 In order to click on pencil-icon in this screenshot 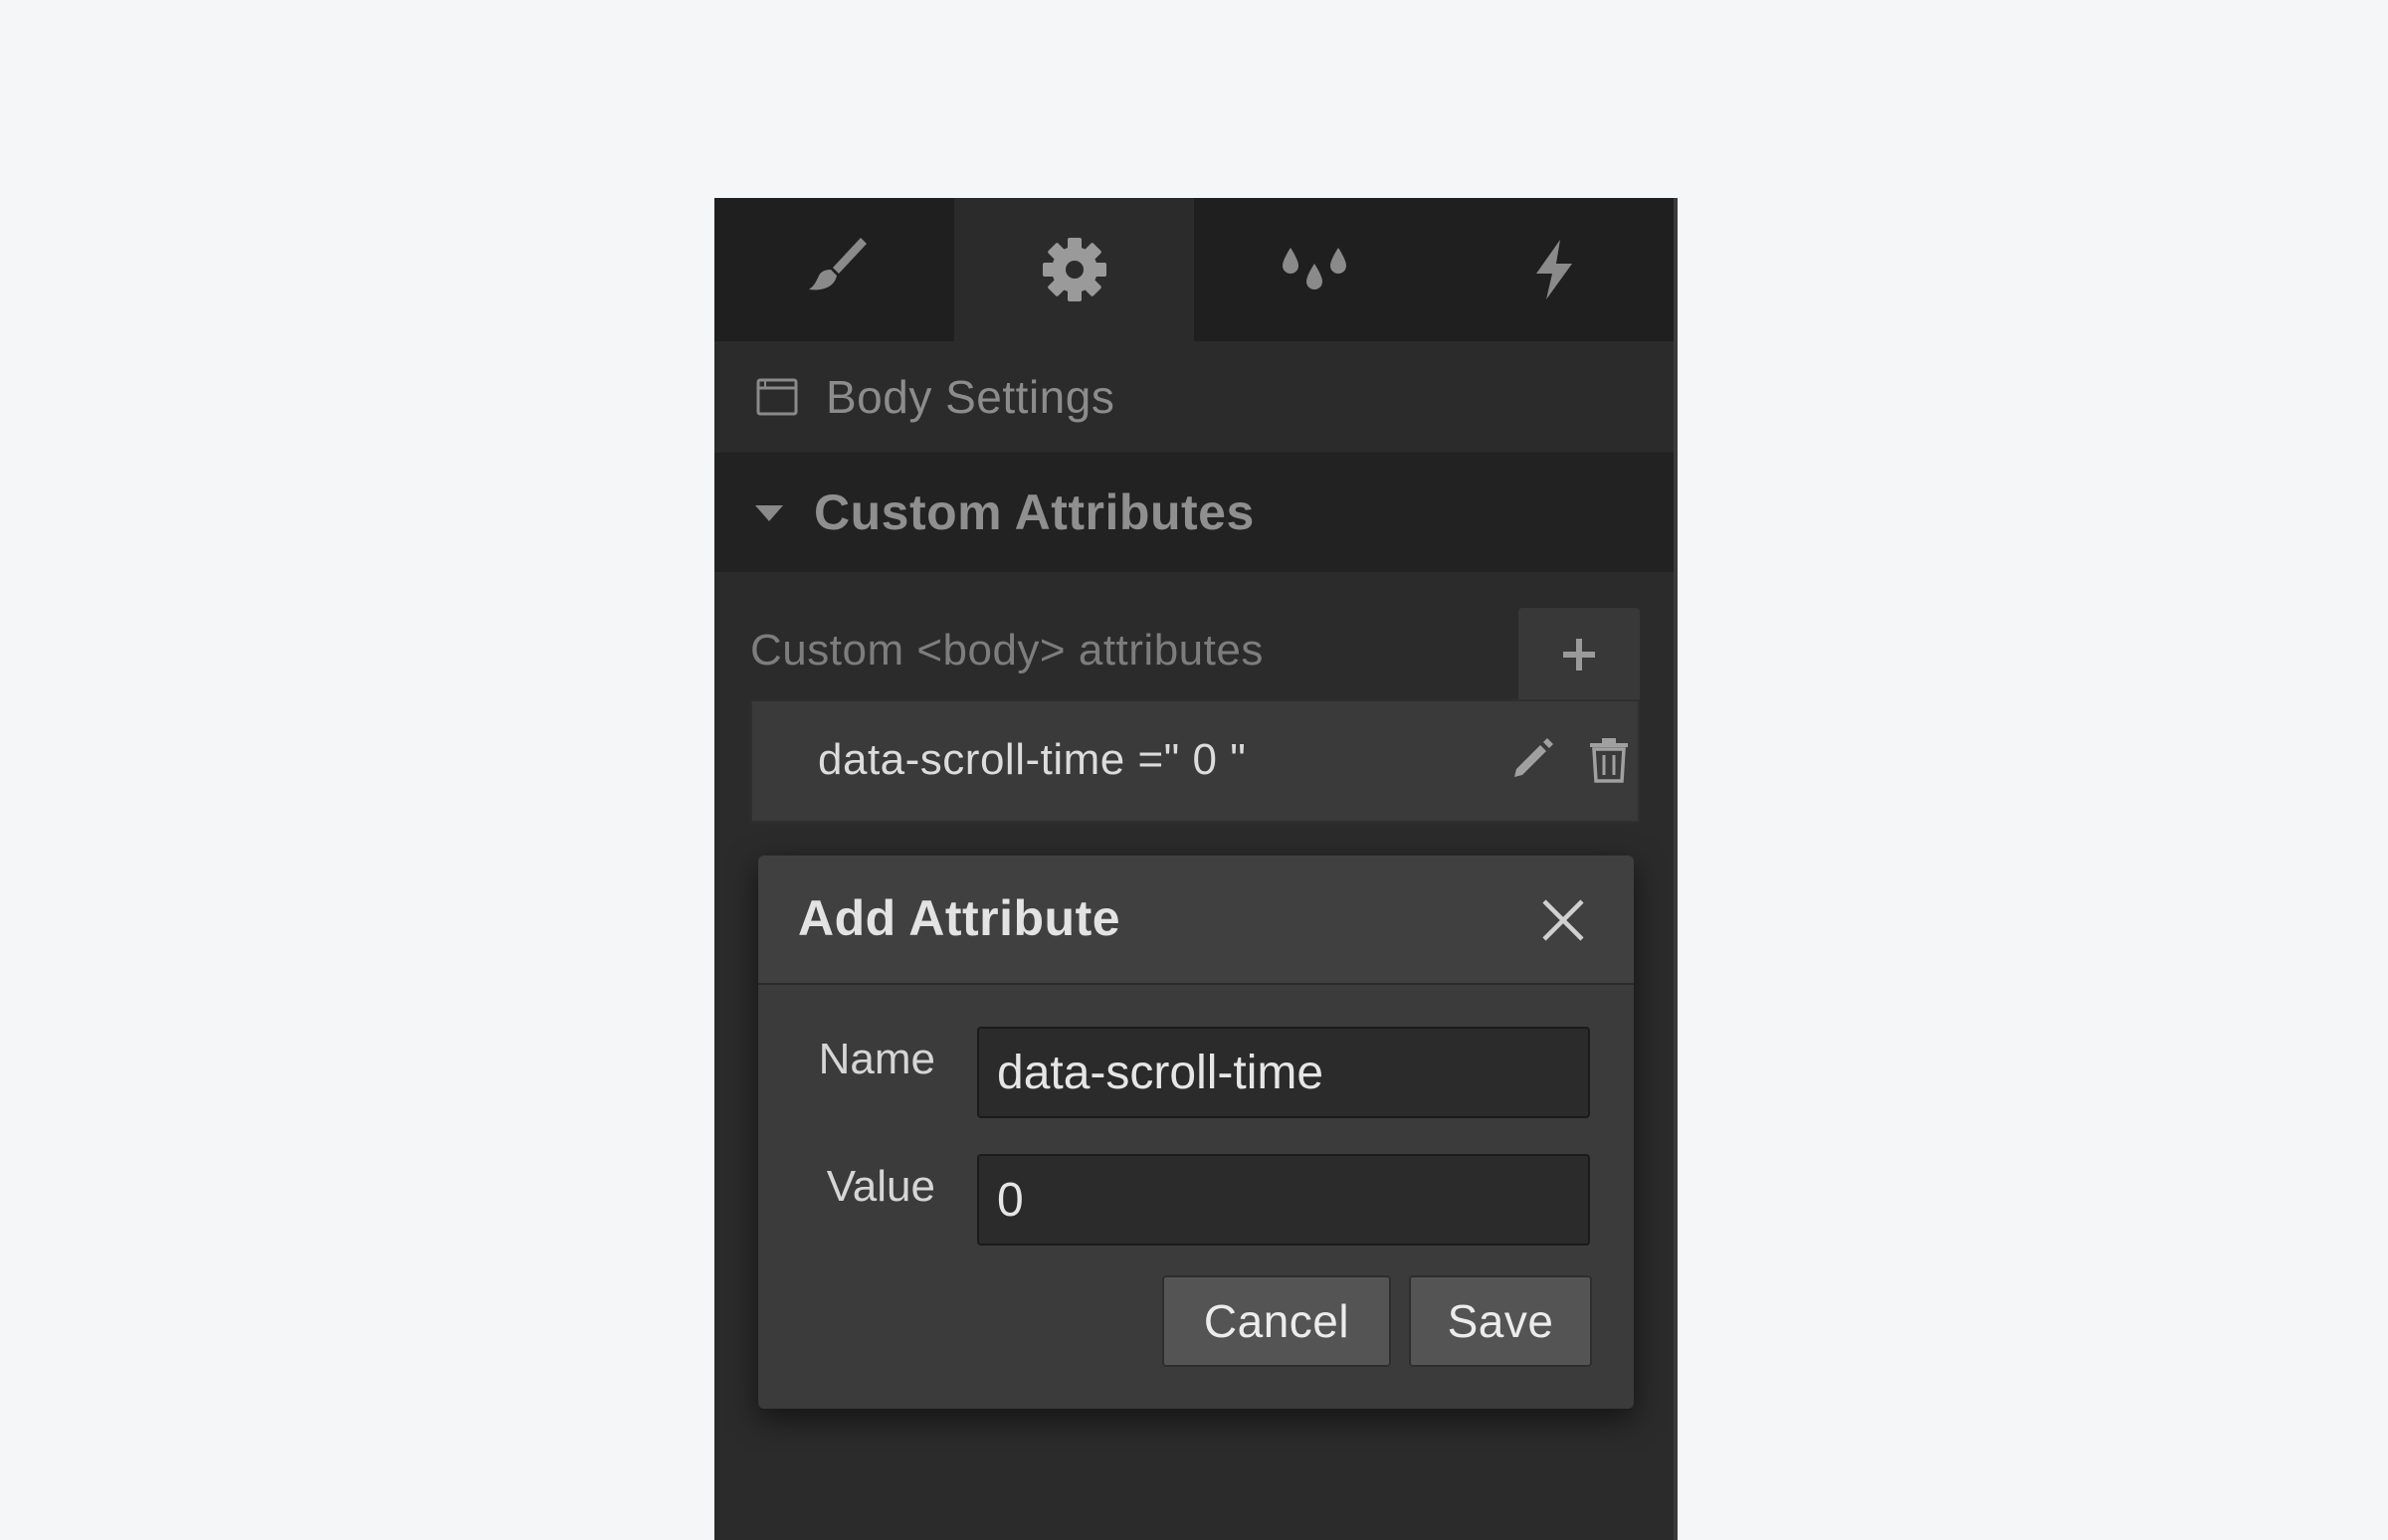, I will do `click(1533, 758)`.